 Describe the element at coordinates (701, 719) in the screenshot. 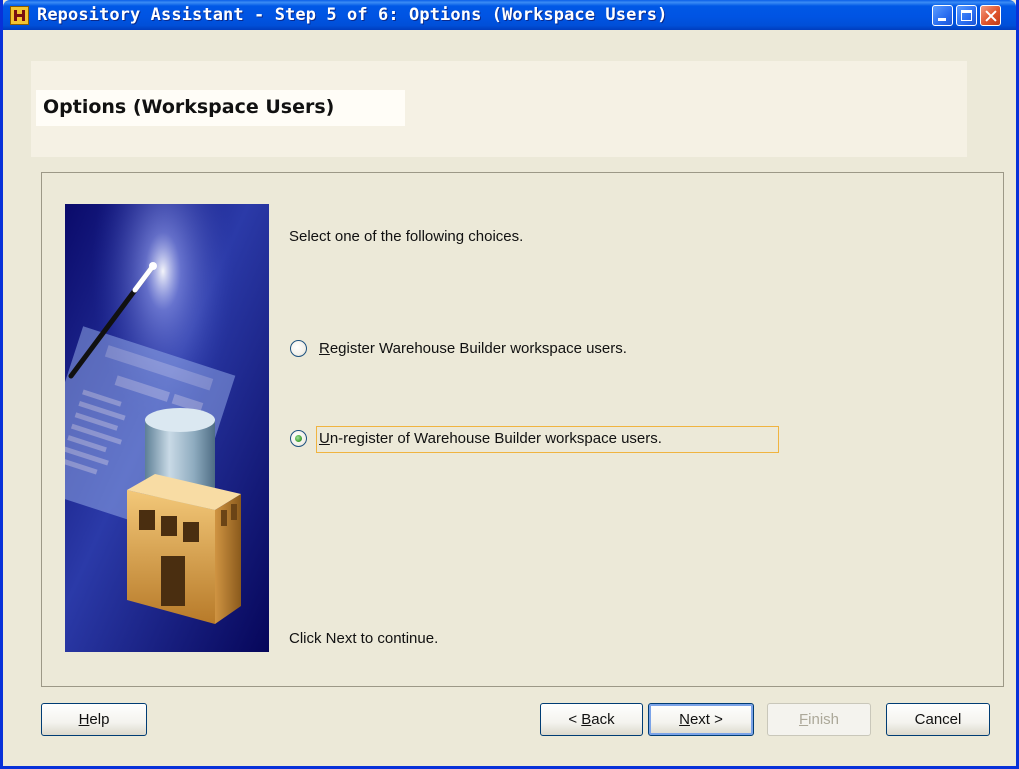

I see `next-button: Next >` at that location.